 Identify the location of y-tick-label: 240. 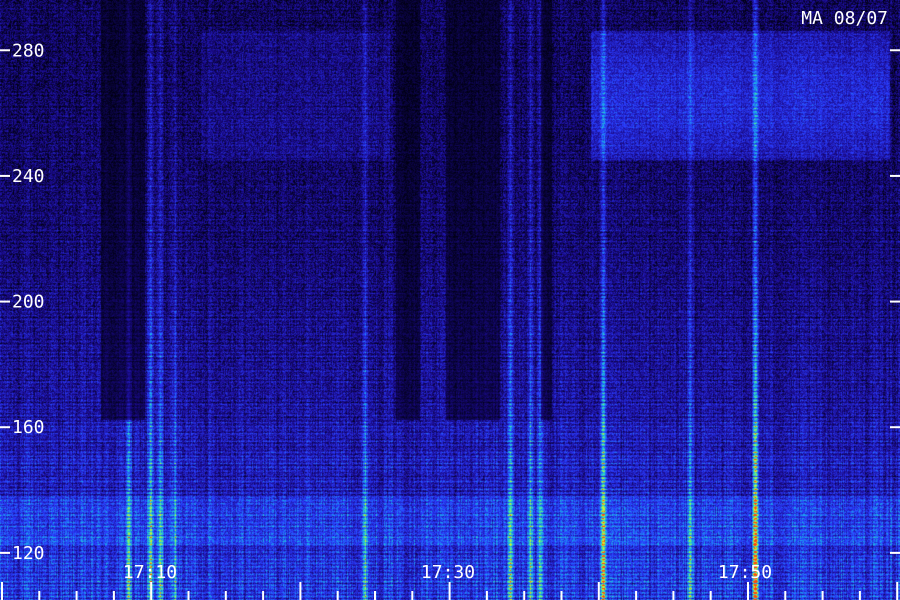
(28, 176).